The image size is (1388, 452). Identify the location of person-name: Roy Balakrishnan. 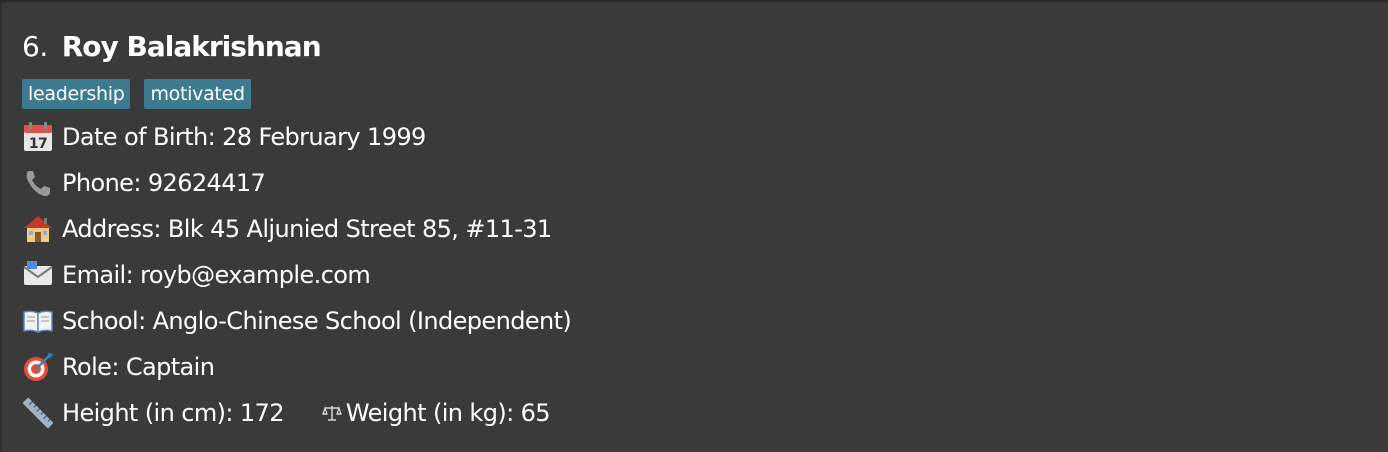
(191, 46).